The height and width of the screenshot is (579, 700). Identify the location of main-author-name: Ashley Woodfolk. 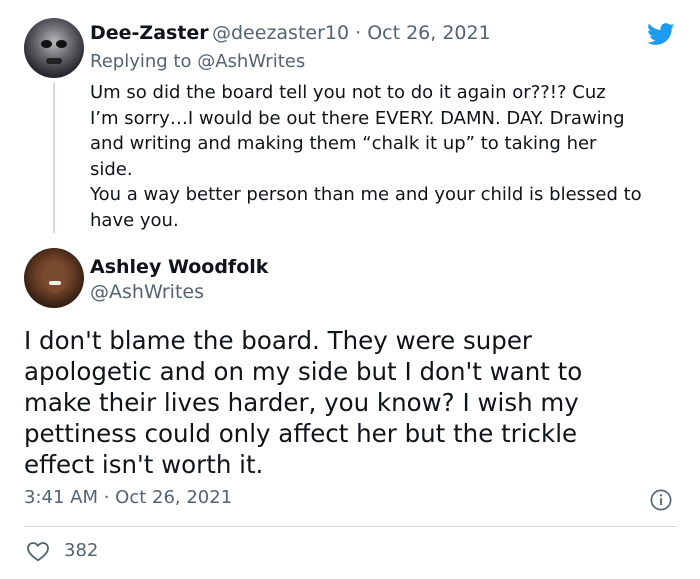
(179, 267).